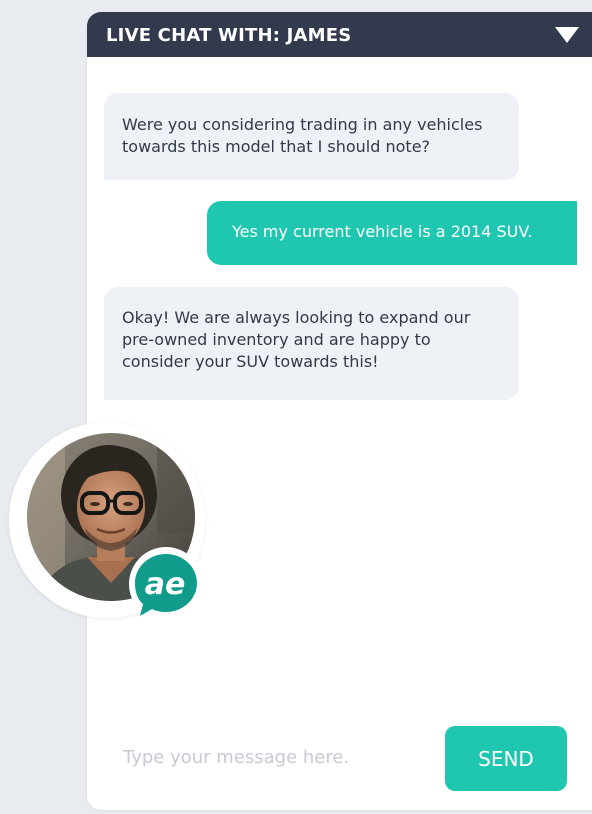 The width and height of the screenshot is (592, 814). What do you see at coordinates (567, 35) in the screenshot?
I see `triangle-down-icon` at bounding box center [567, 35].